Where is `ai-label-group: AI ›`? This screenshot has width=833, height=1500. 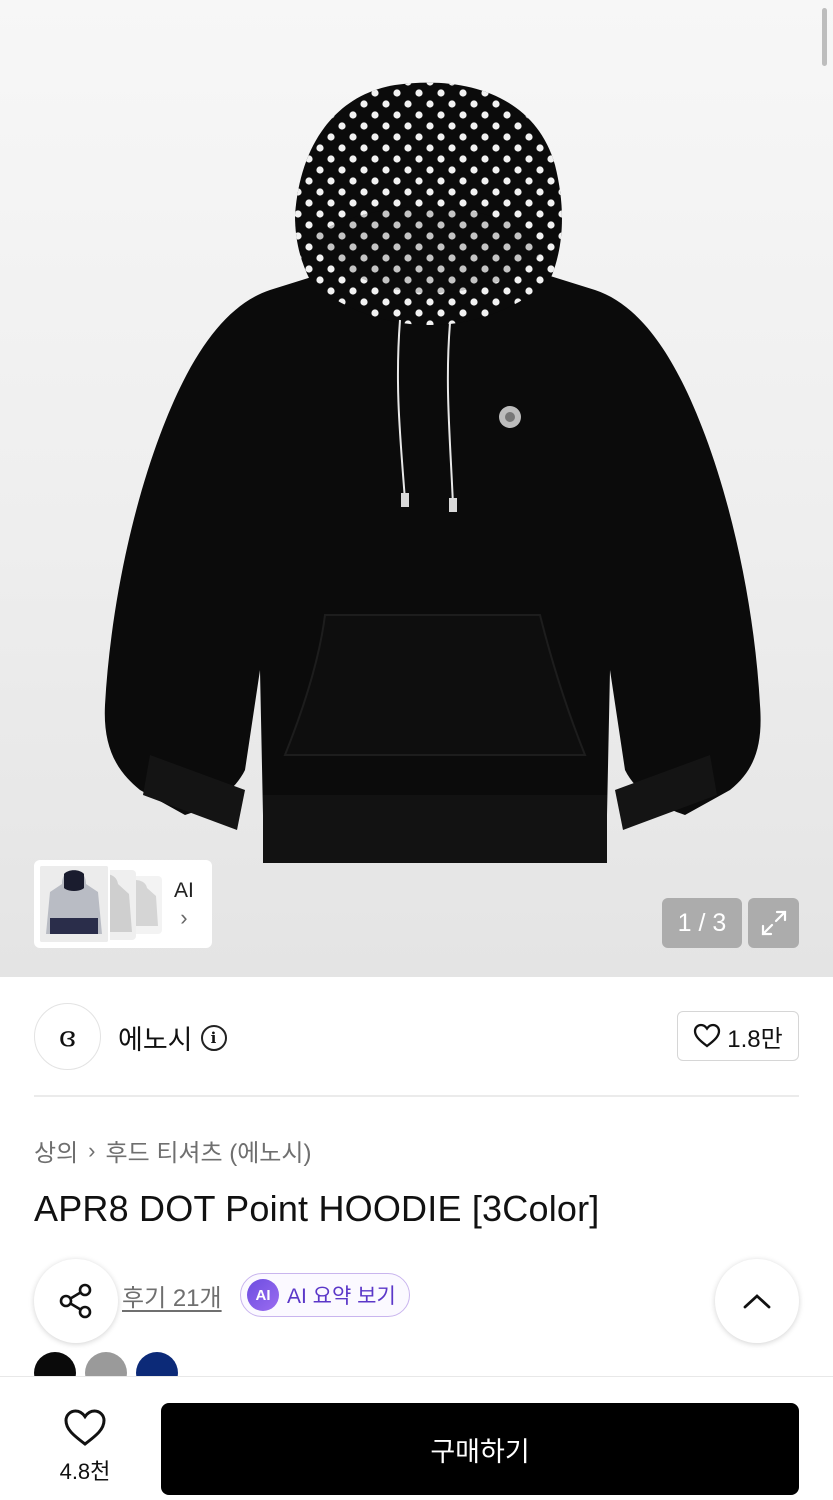
ai-label-group: AI › is located at coordinates (184, 904).